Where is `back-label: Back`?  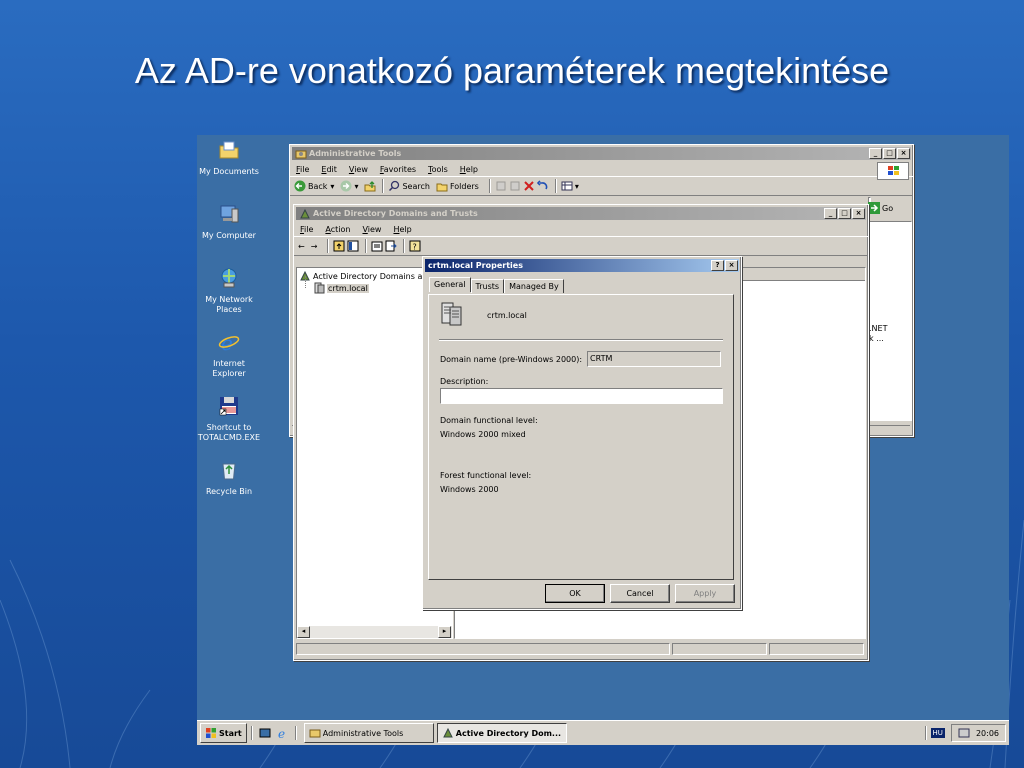
back-label: Back is located at coordinates (318, 186).